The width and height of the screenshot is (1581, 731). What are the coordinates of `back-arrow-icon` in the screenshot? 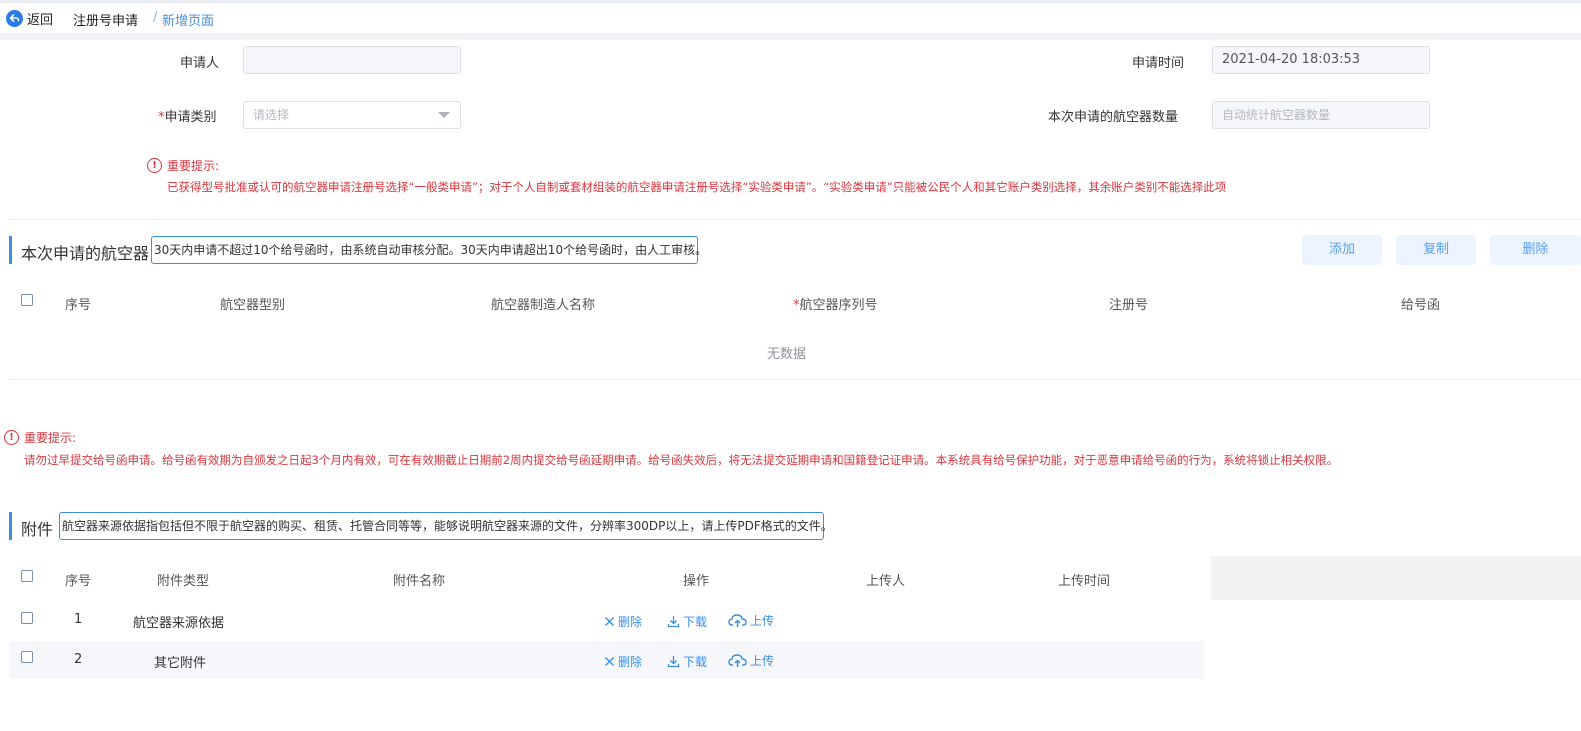 It's located at (14, 18).